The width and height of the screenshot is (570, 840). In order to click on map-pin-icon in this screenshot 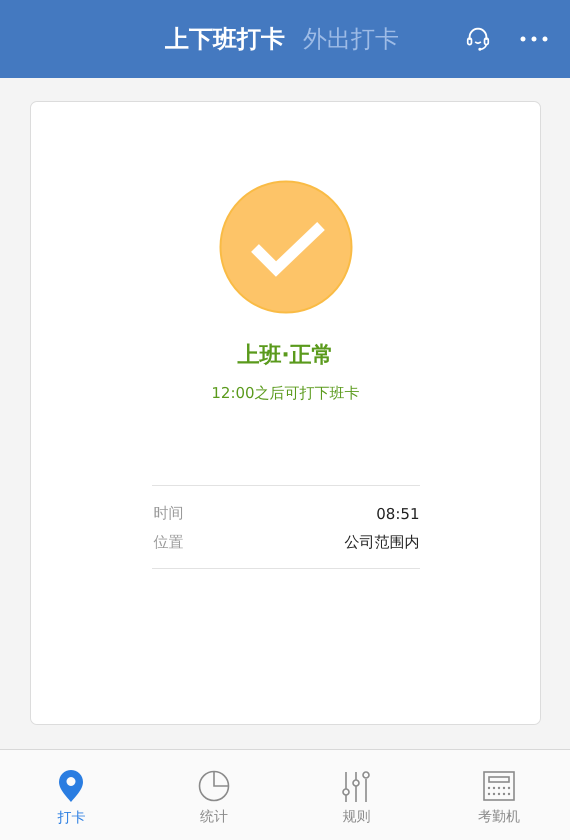, I will do `click(71, 786)`.